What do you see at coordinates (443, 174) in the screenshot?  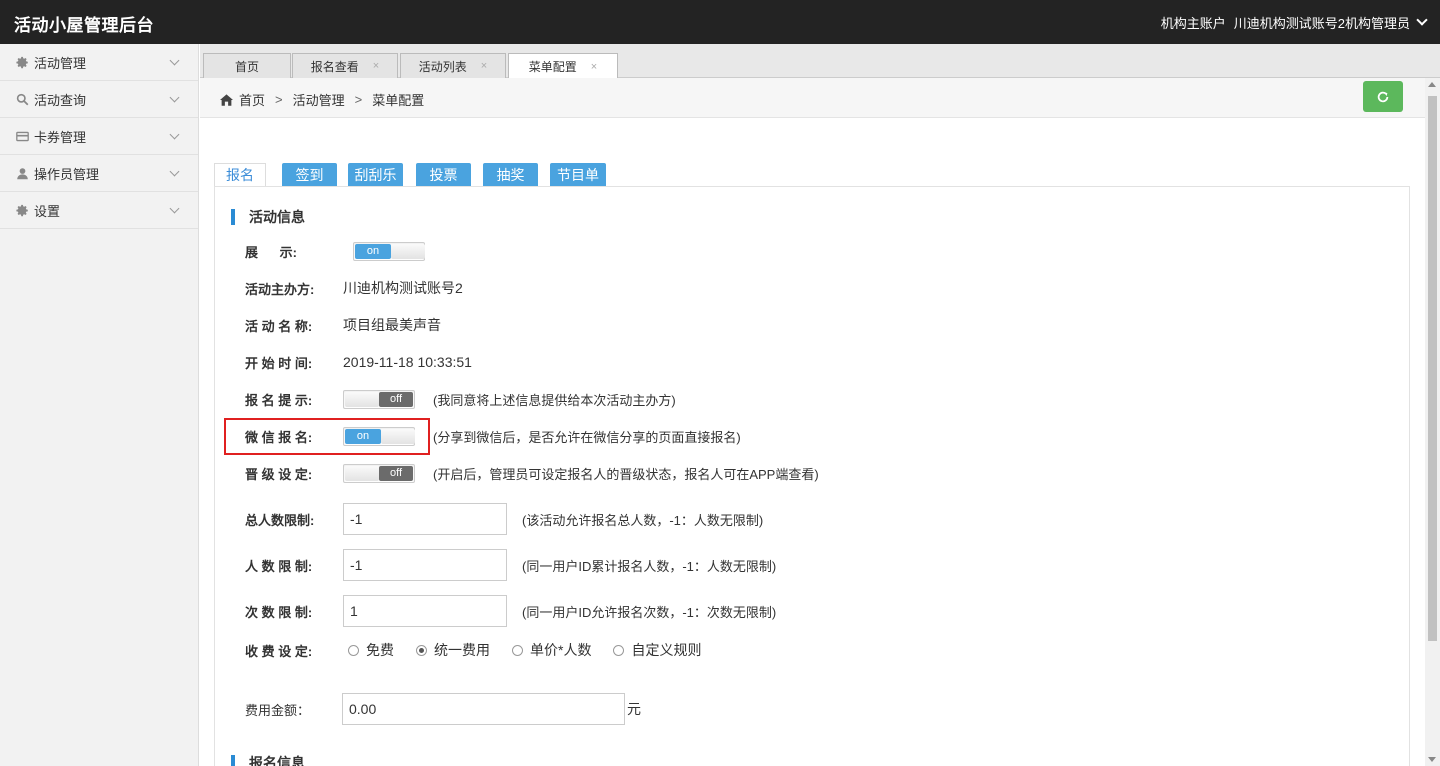 I see `tab-vote: 投票` at bounding box center [443, 174].